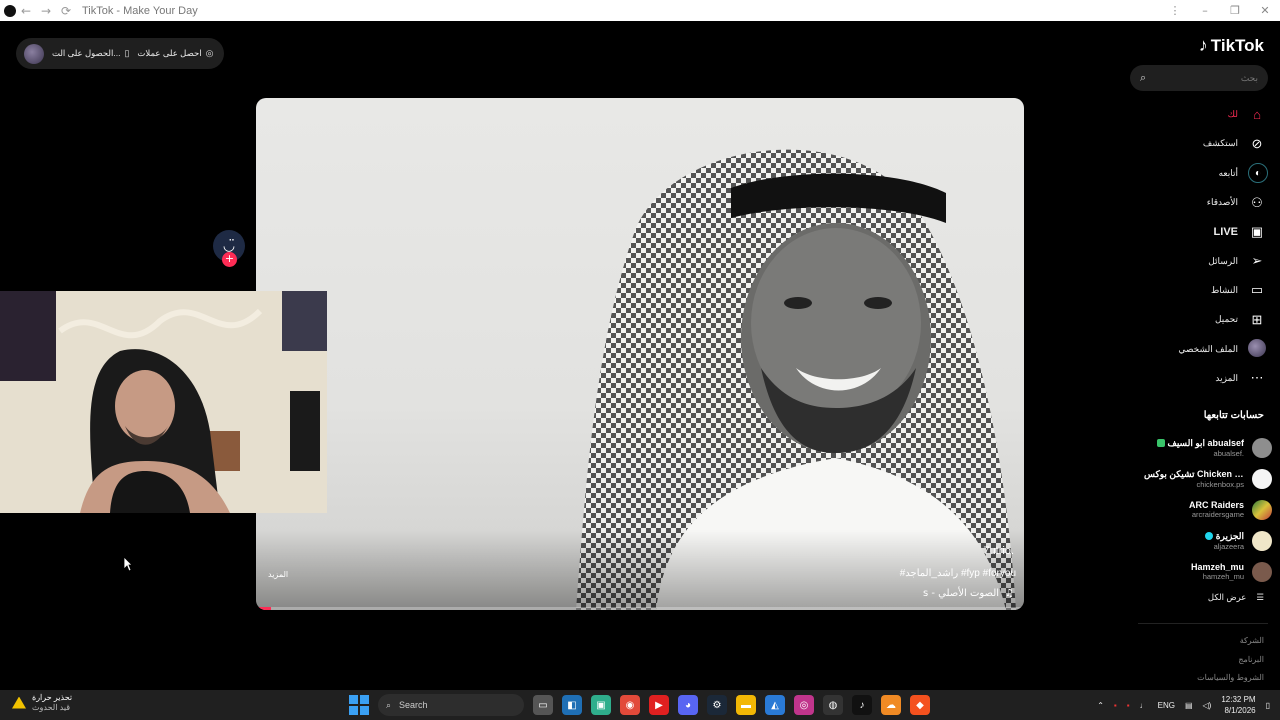 The height and width of the screenshot is (720, 1280). I want to click on cloud-icon: ☁, so click(891, 705).